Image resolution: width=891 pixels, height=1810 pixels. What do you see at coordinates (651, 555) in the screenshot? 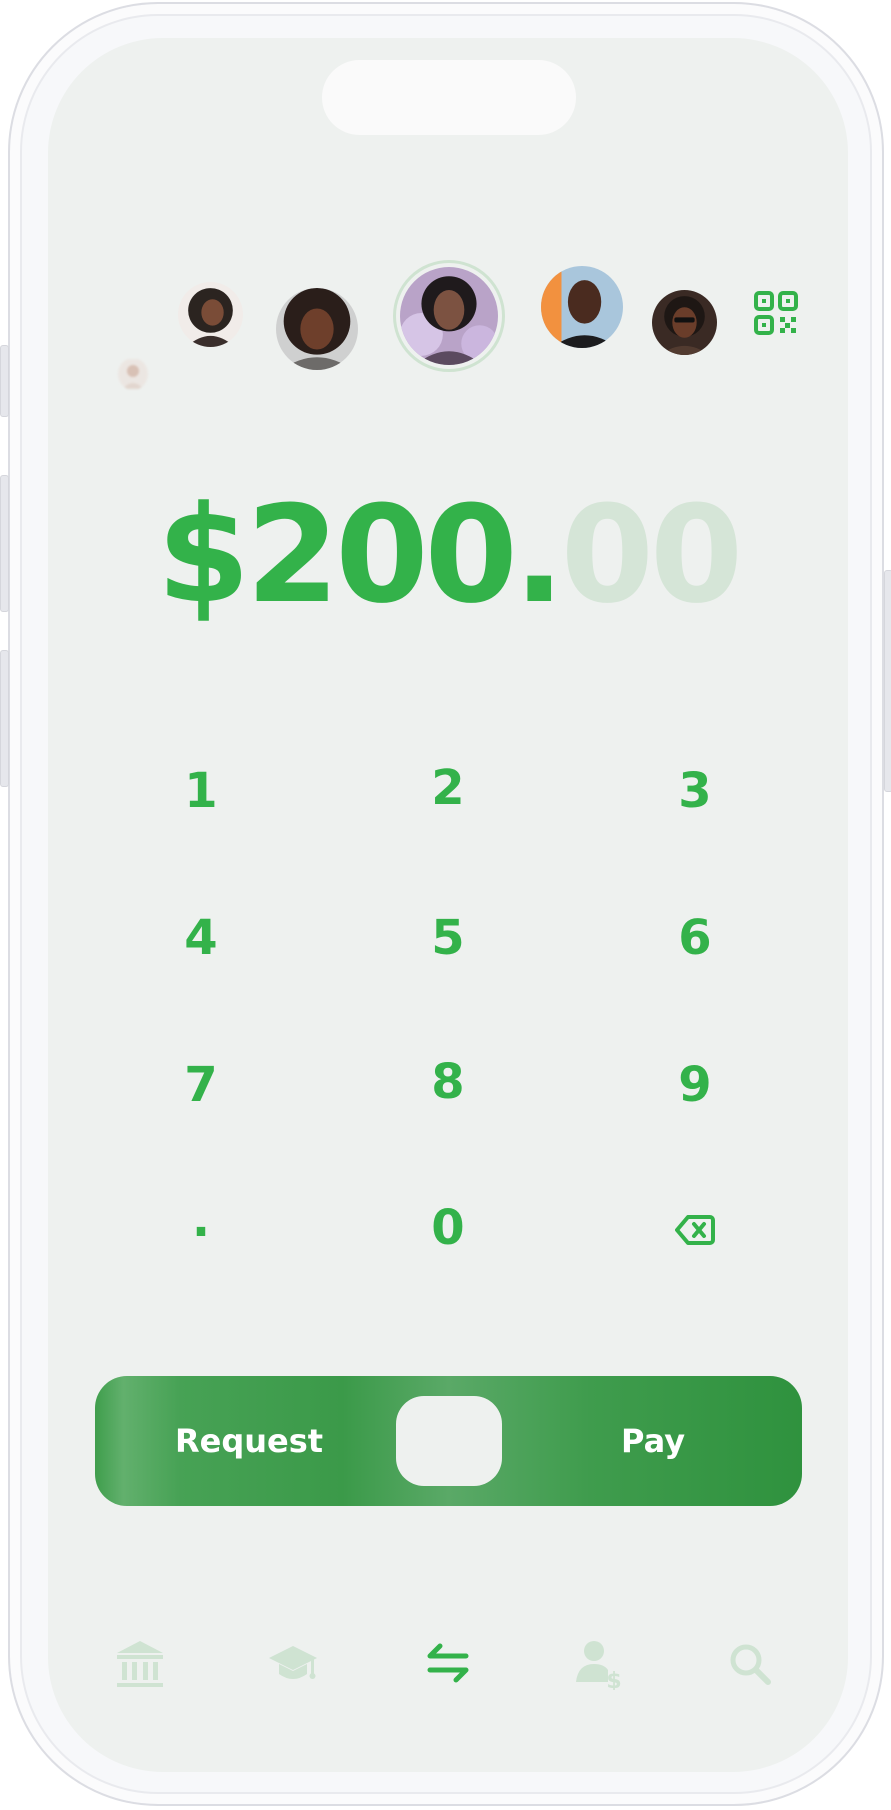
I see `amount-cents: 00` at bounding box center [651, 555].